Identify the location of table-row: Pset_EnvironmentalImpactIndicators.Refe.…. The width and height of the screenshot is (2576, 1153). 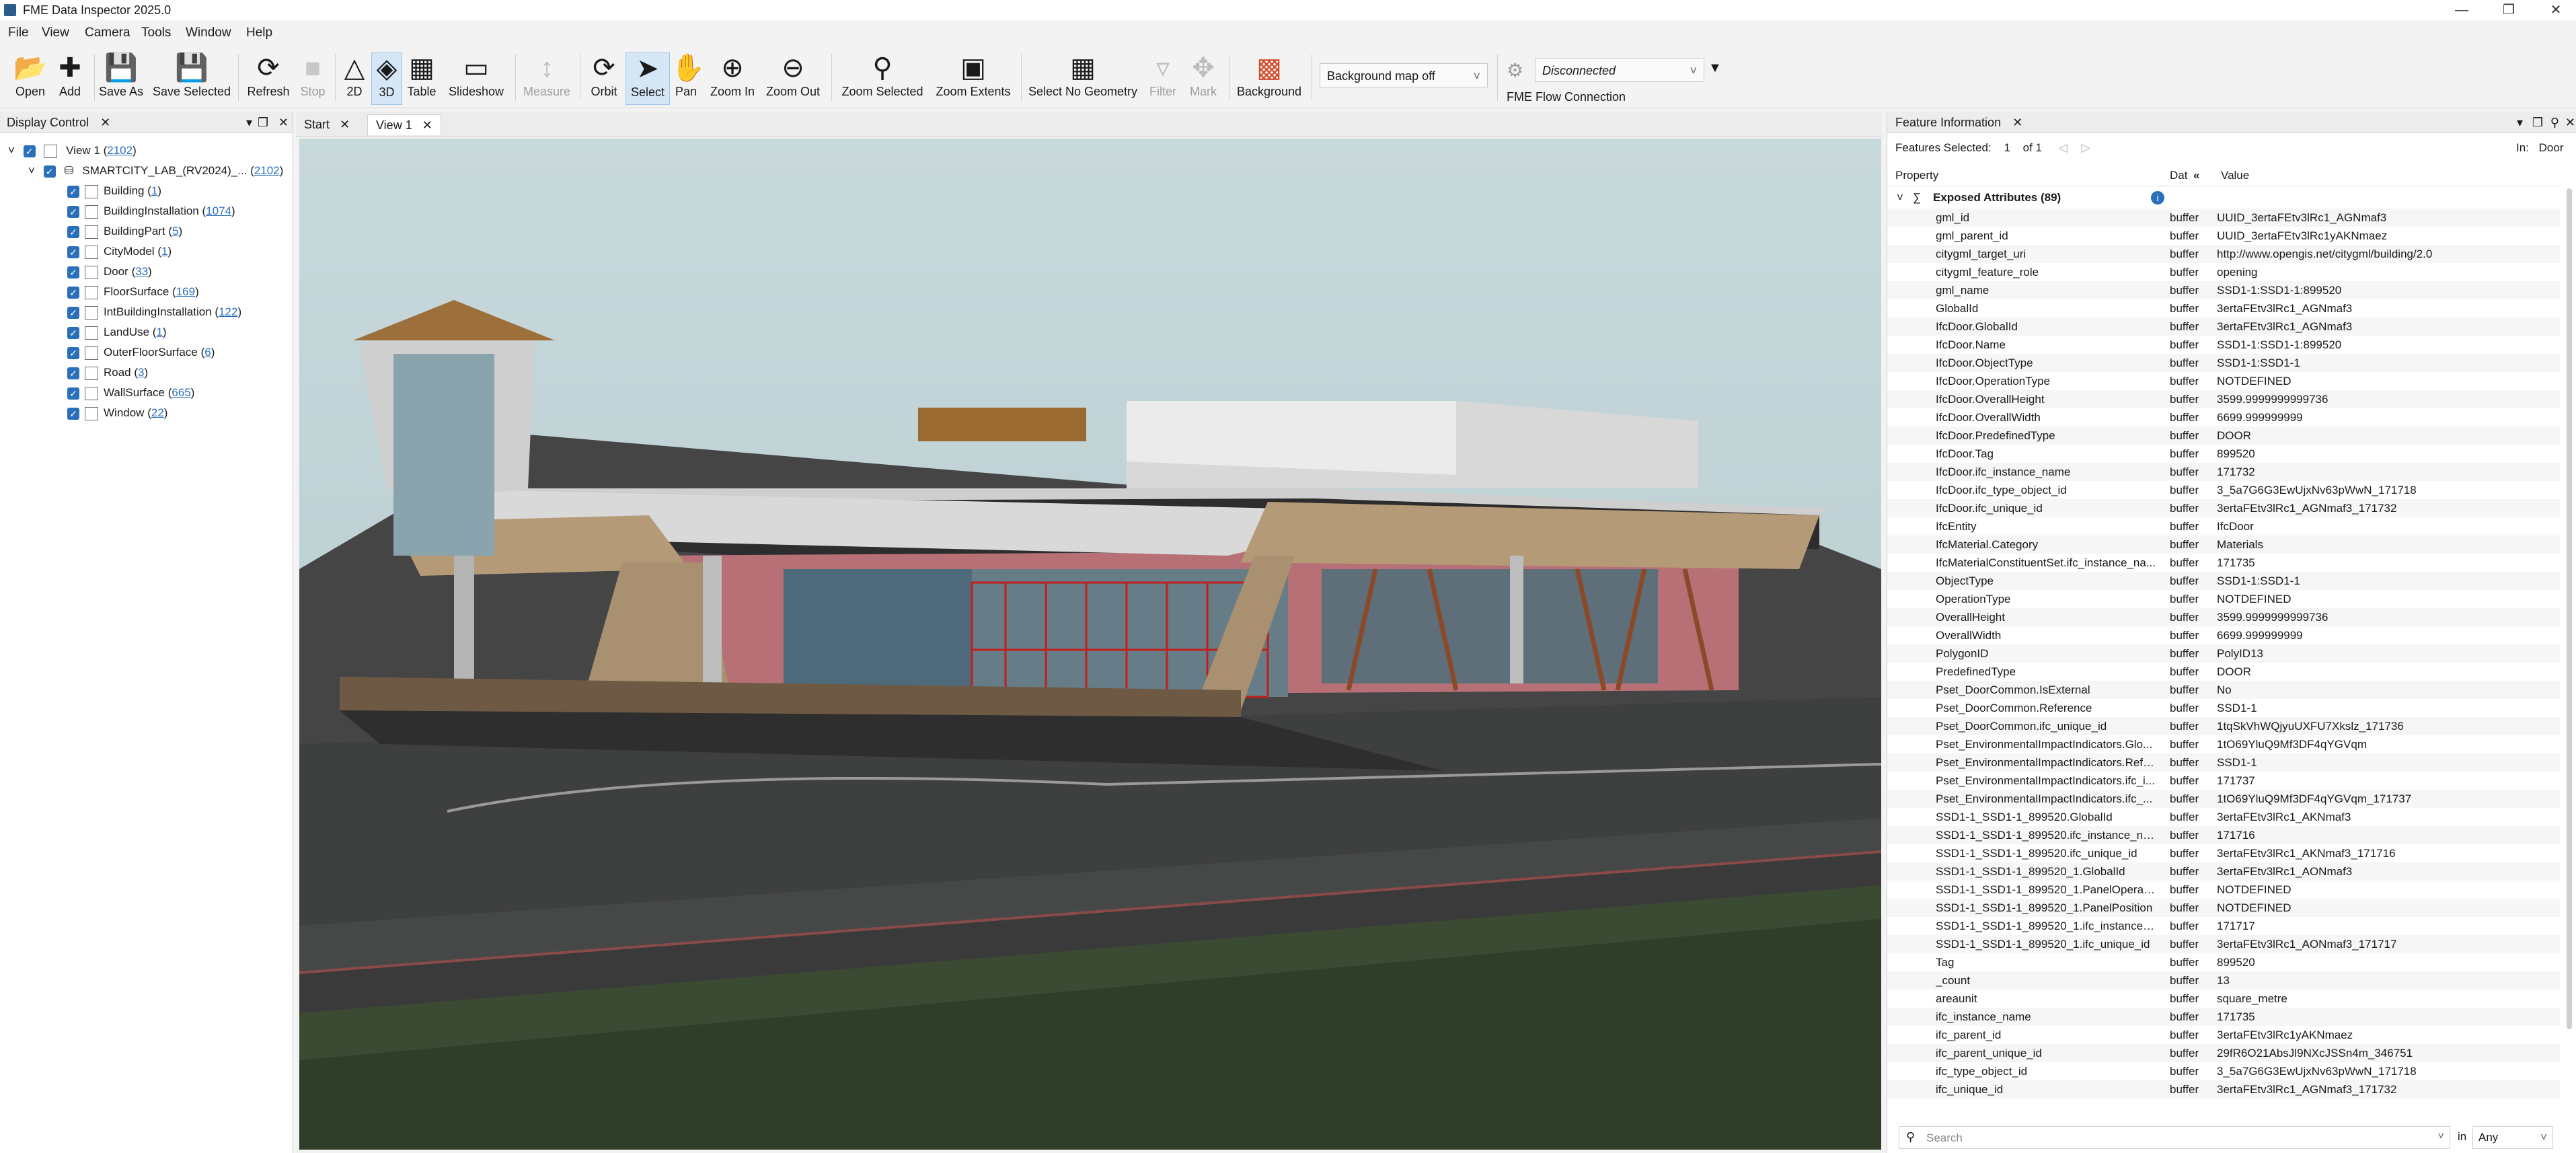
(2223, 762).